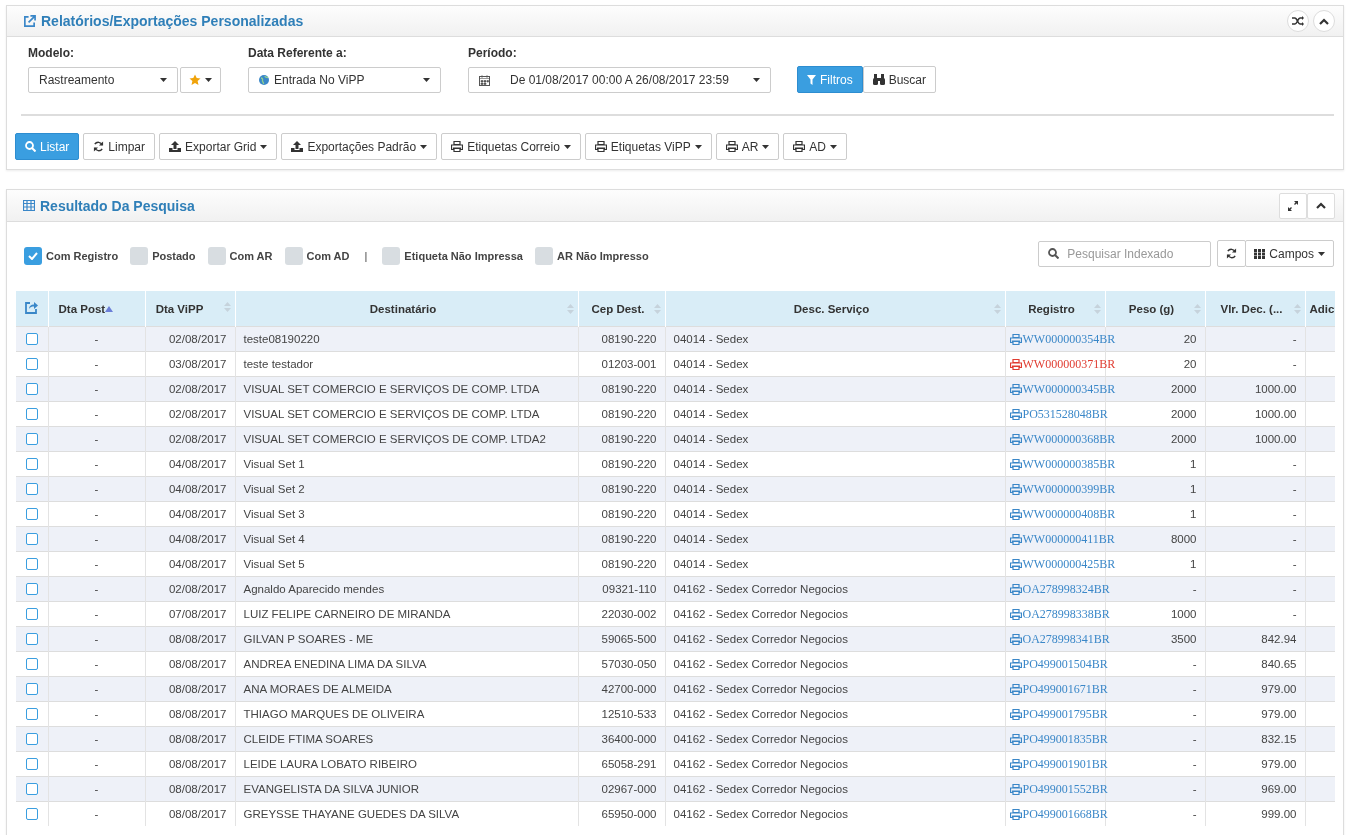 The height and width of the screenshot is (835, 1350). What do you see at coordinates (648, 146) in the screenshot?
I see `toolbar-button: Etiquetas ViPP` at bounding box center [648, 146].